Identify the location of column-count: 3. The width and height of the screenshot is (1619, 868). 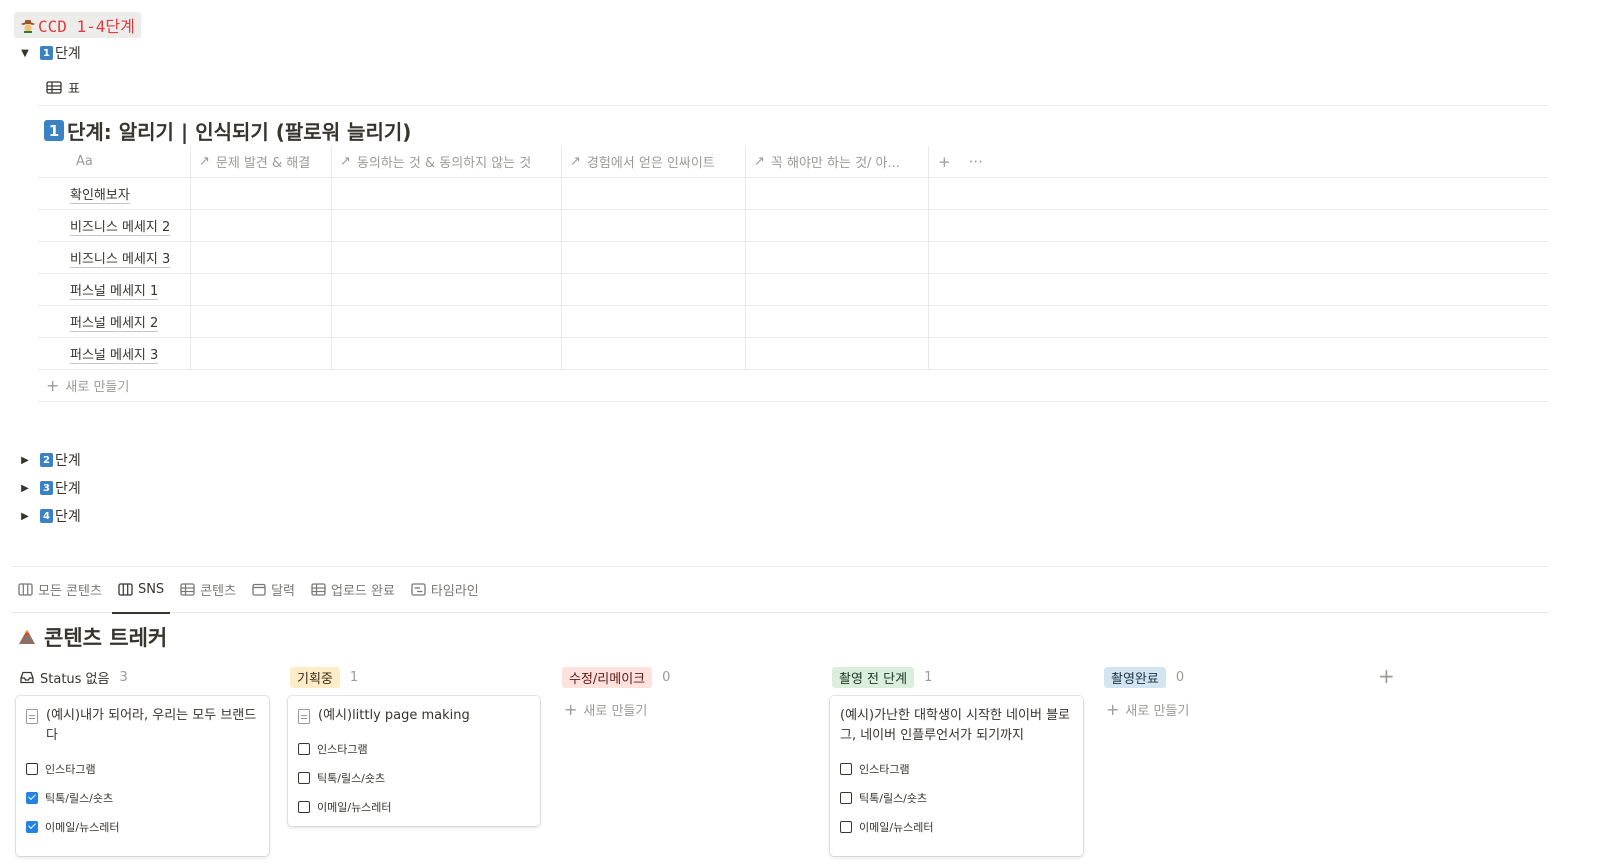
(123, 677).